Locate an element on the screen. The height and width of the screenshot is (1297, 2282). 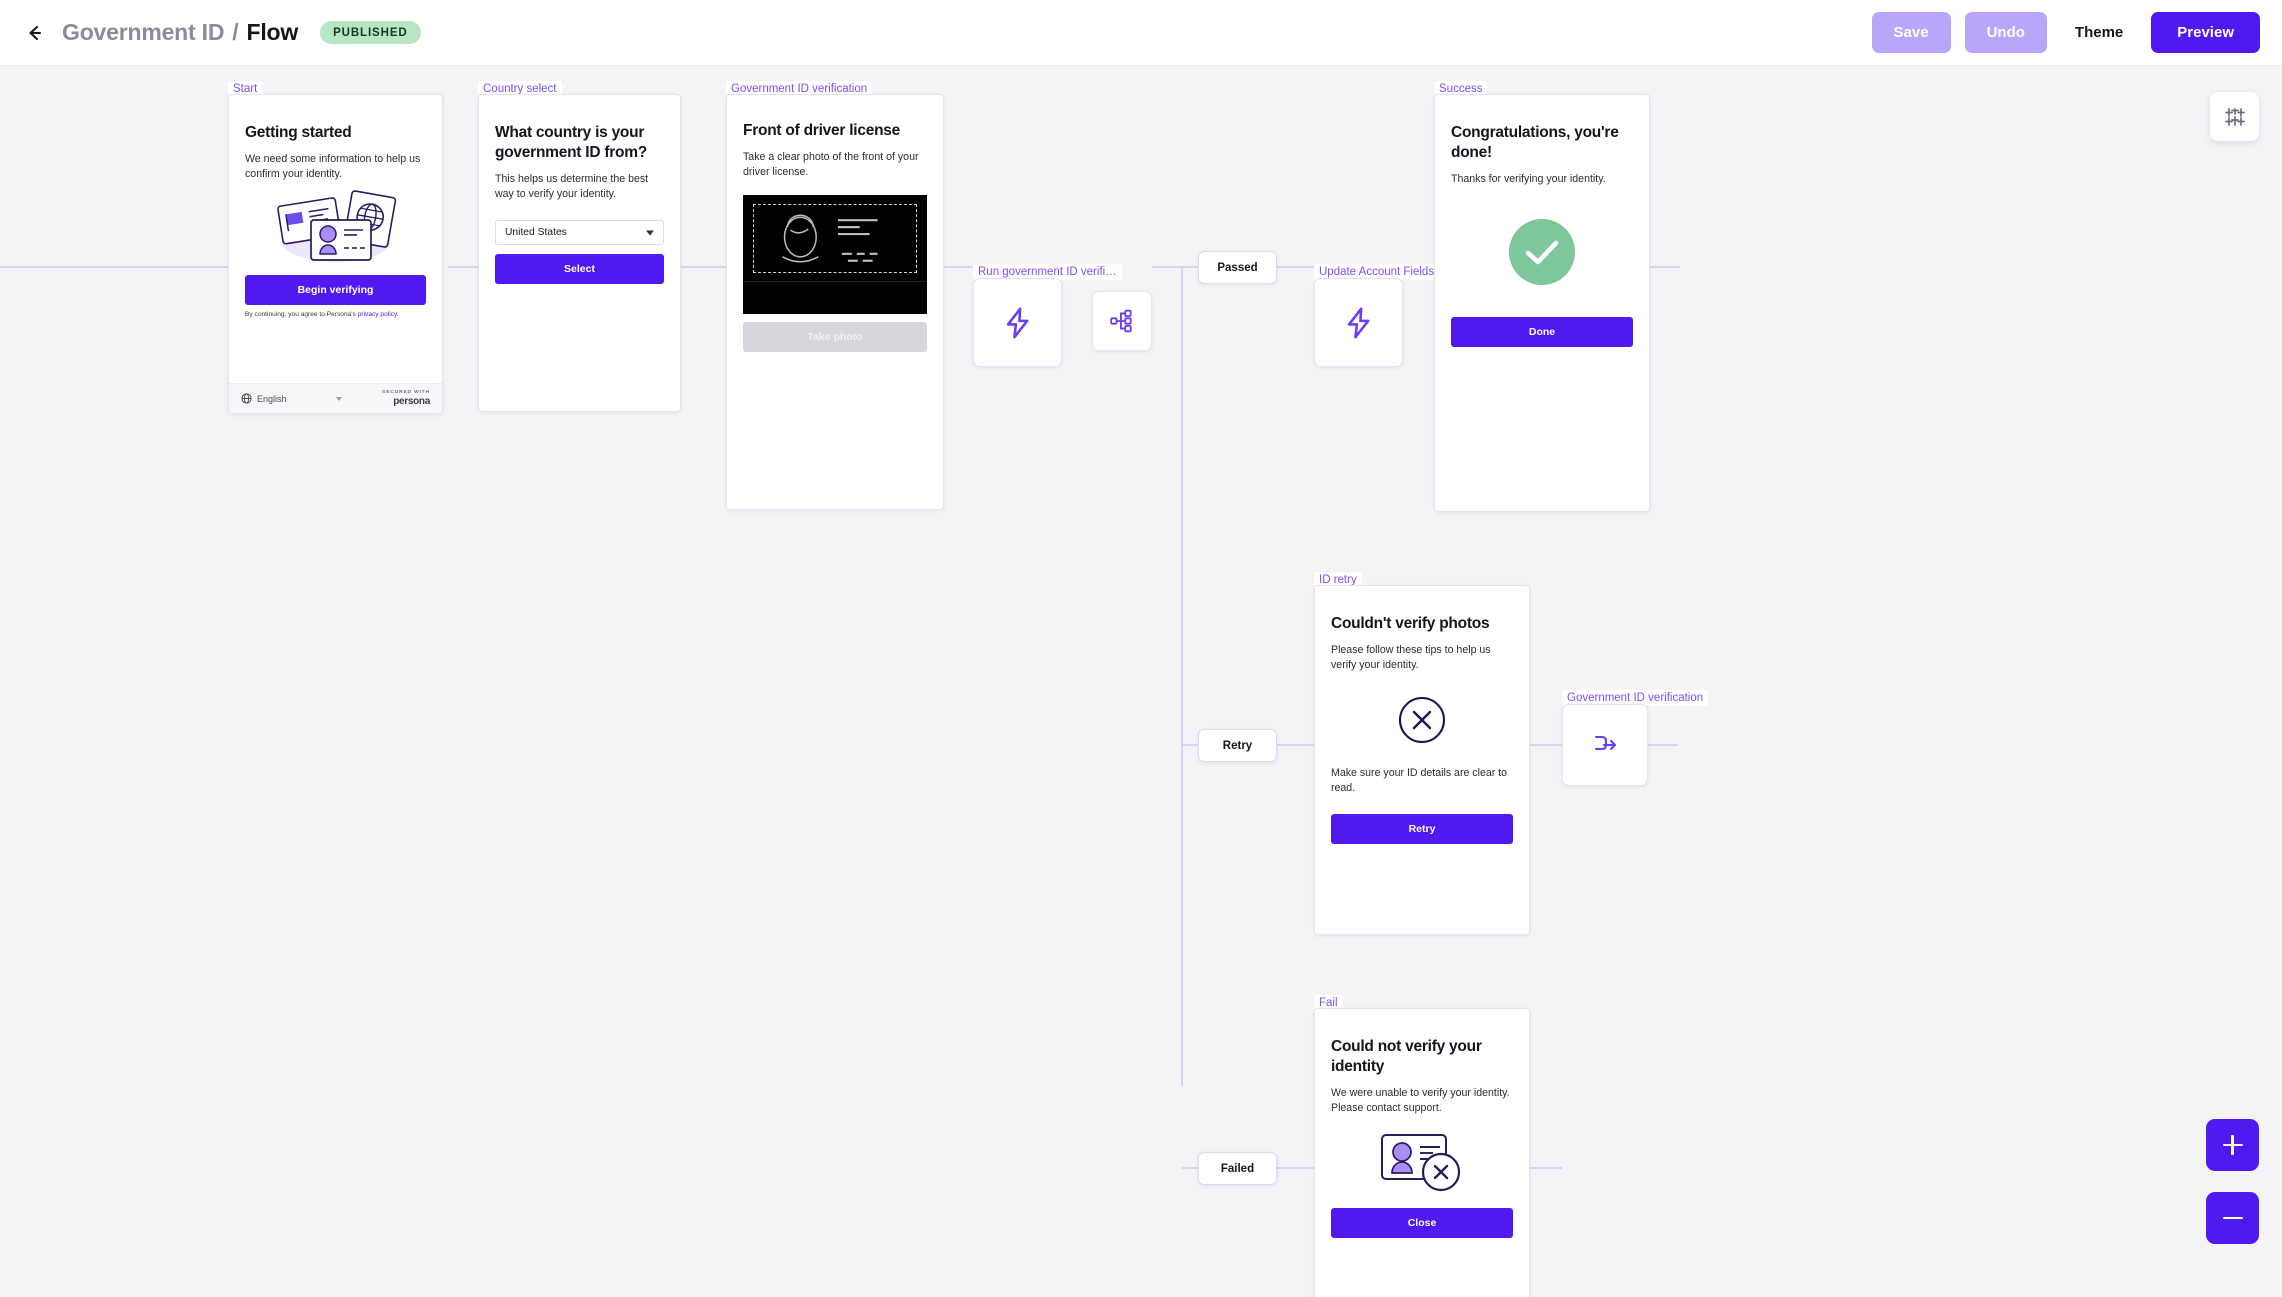
node-goto-gov-id-verification is located at coordinates (1605, 745).